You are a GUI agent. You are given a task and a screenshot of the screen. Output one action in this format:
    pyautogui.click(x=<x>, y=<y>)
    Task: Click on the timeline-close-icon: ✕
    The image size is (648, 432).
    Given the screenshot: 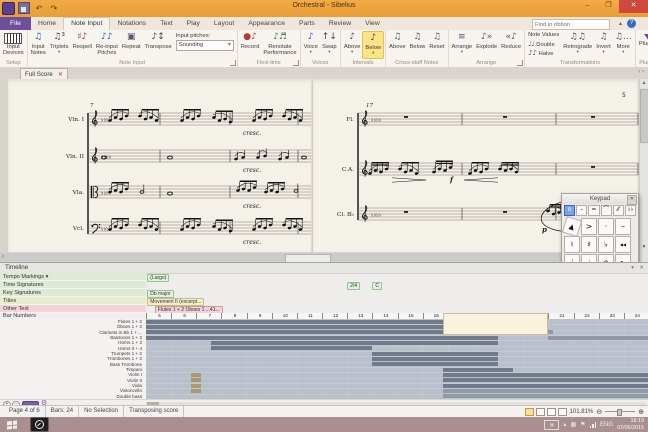 What is the action you would take?
    pyautogui.click(x=641, y=268)
    